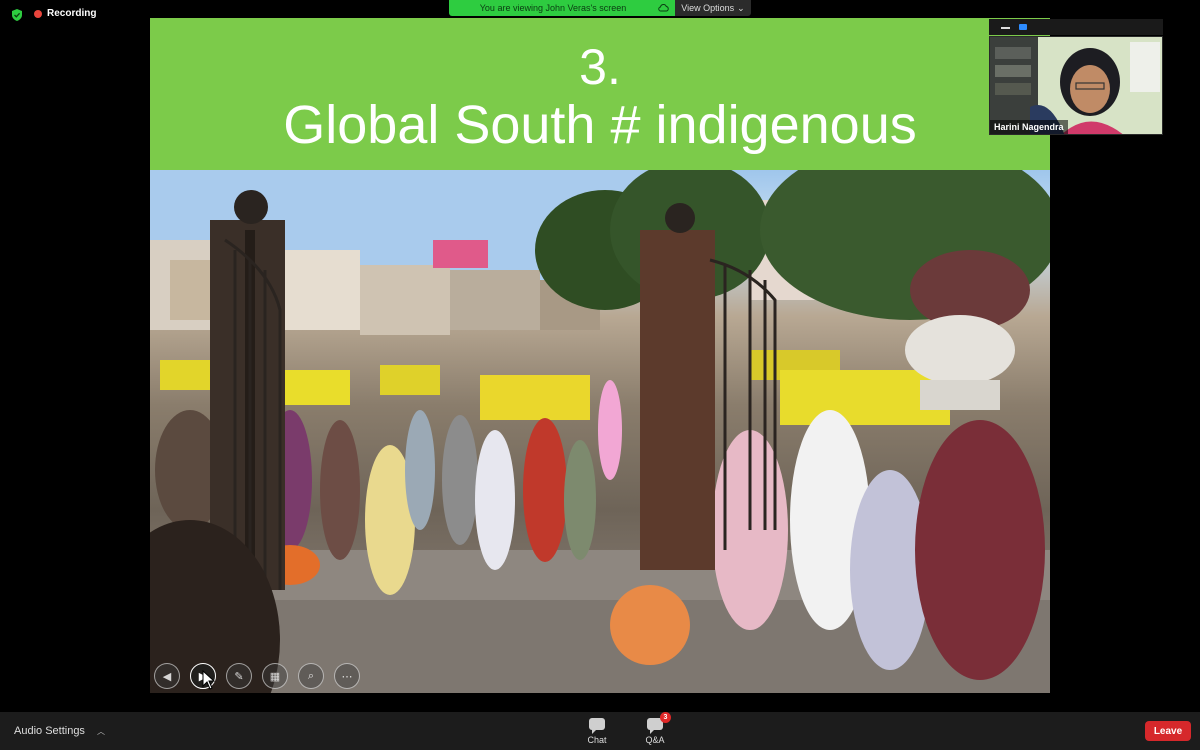 Image resolution: width=1200 pixels, height=750 pixels. I want to click on slide-title: Global South # indigenous, so click(600, 125).